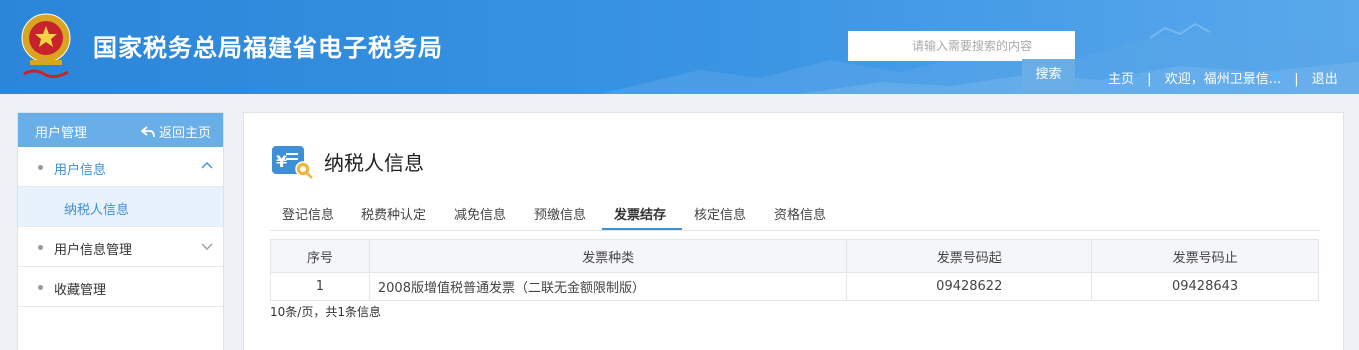 Image resolution: width=1359 pixels, height=350 pixels. What do you see at coordinates (207, 246) in the screenshot?
I see `chevron-down-icon` at bounding box center [207, 246].